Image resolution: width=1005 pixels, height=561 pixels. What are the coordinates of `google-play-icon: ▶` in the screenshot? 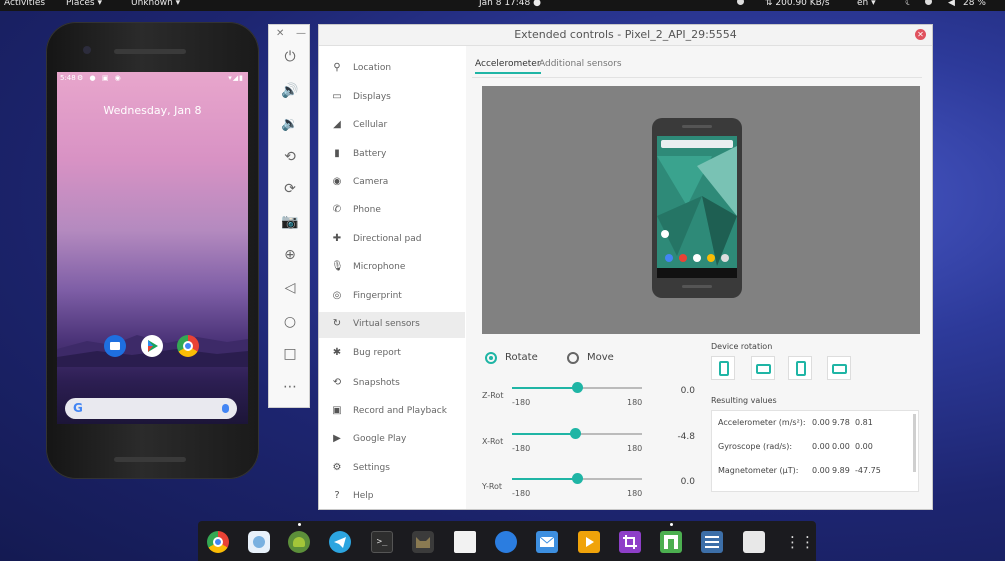 It's located at (337, 438).